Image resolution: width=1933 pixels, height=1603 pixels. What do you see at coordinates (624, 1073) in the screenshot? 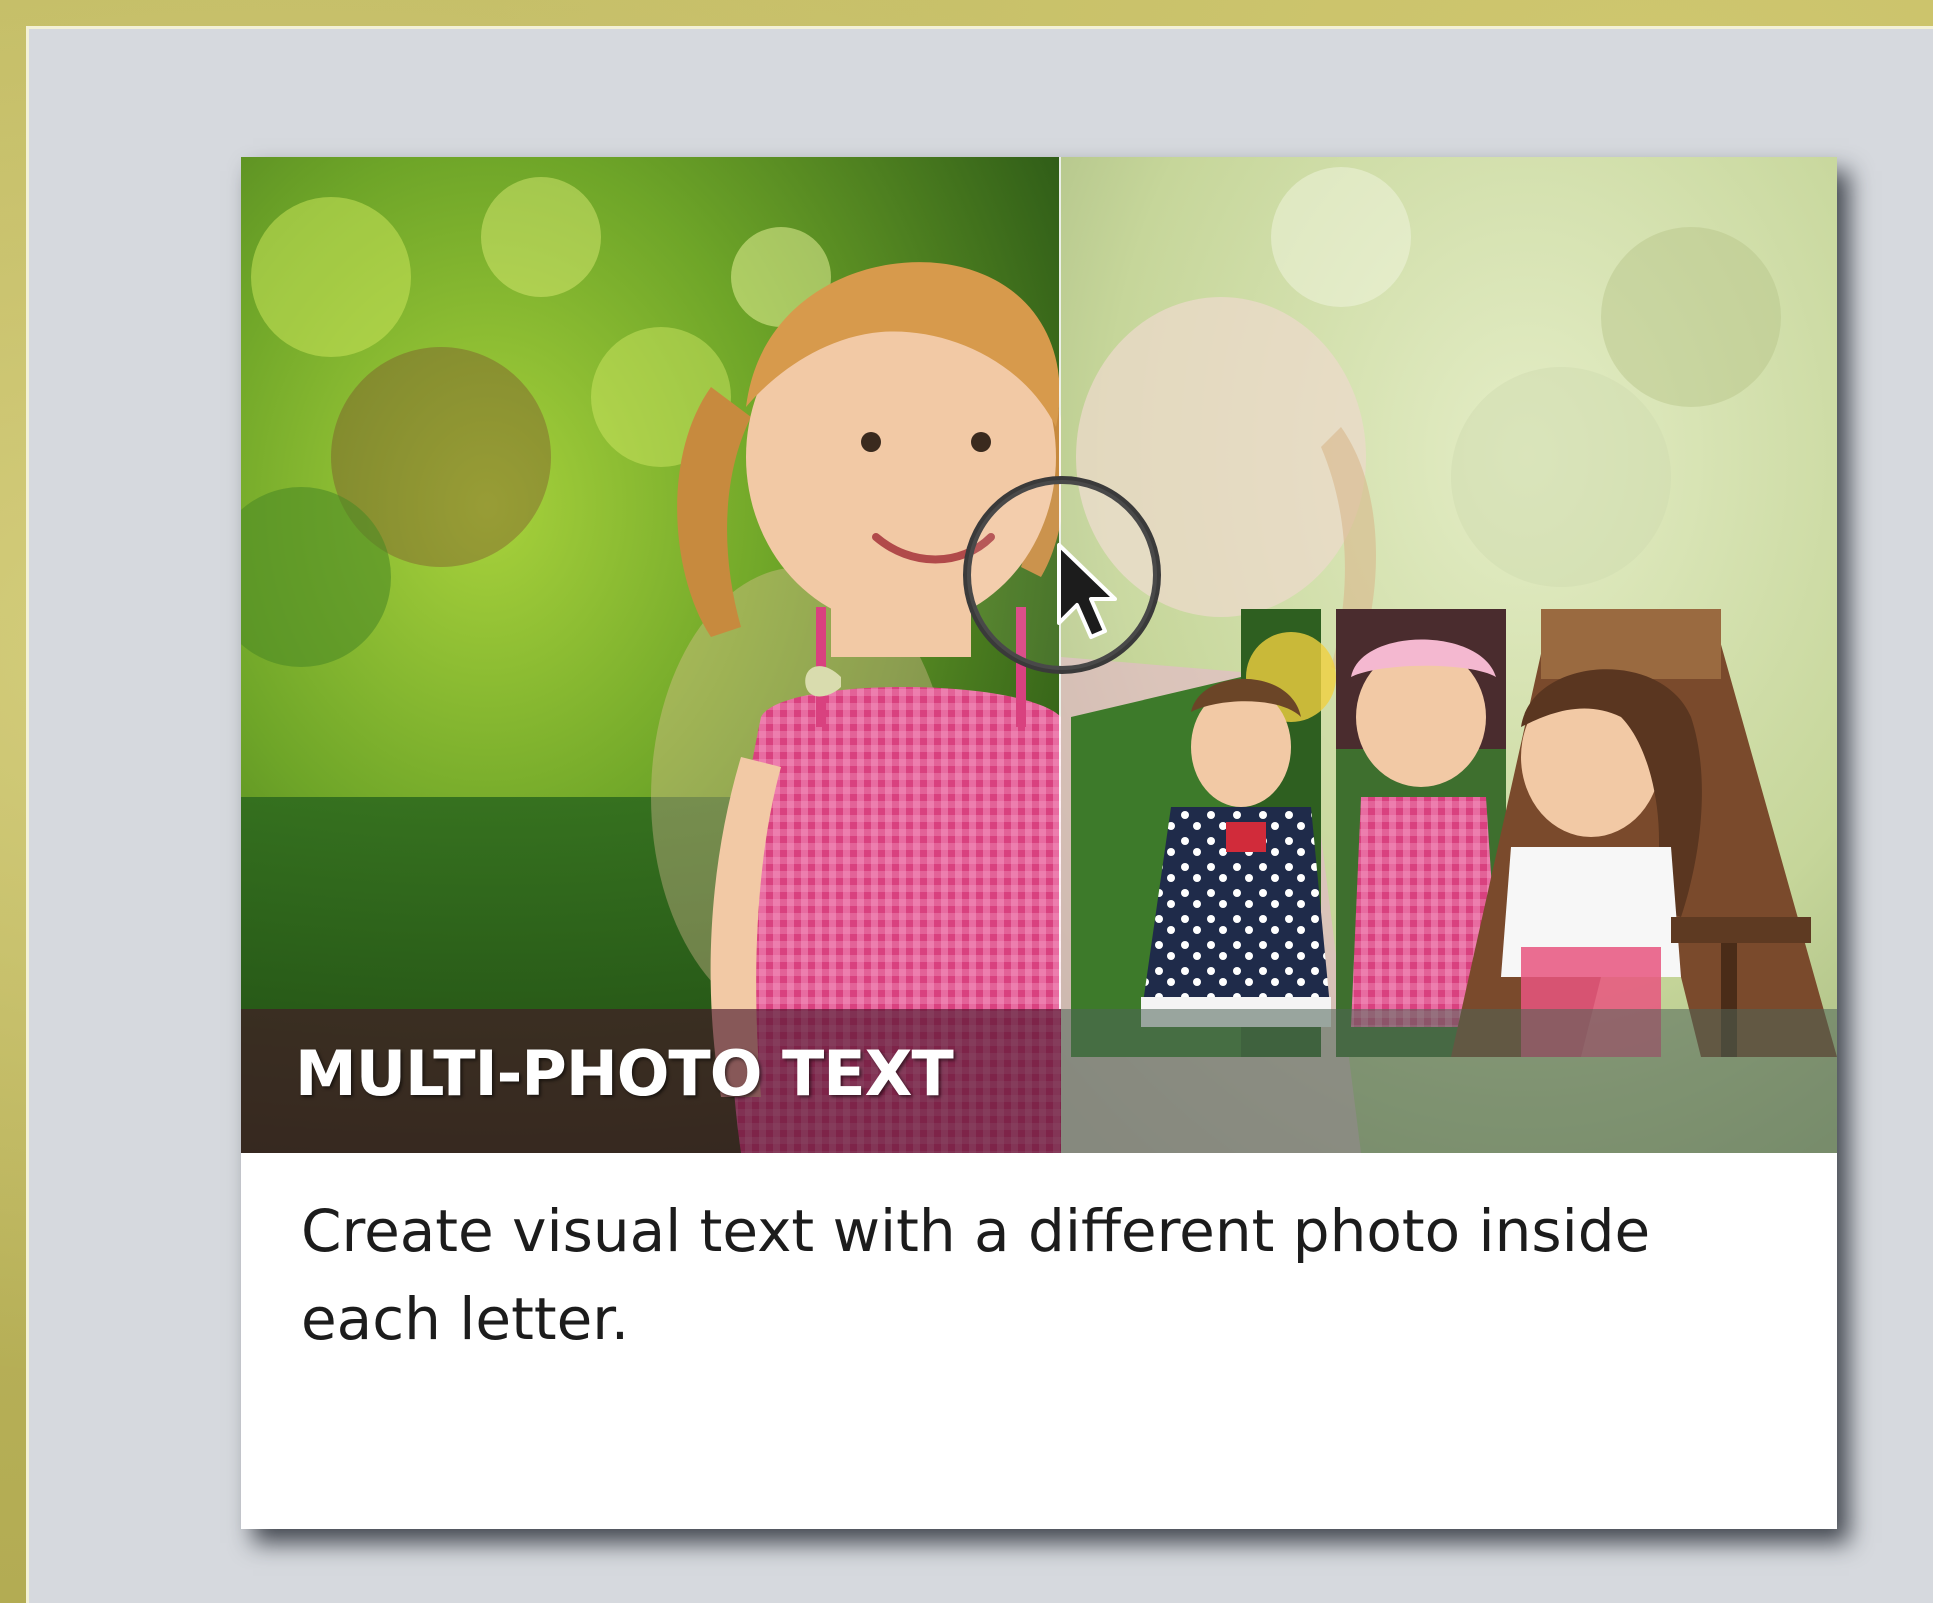
I see `card-title: MULTI-PHOTO TEXT` at bounding box center [624, 1073].